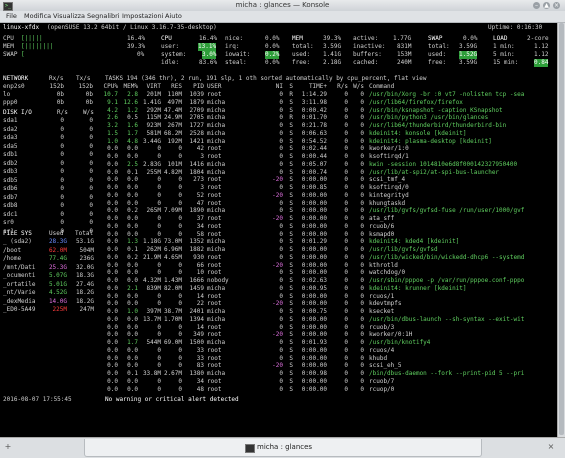 Image resolution: width=565 pixels, height=458 pixels. What do you see at coordinates (234, 38) in the screenshot?
I see `nice-label: nice:` at bounding box center [234, 38].